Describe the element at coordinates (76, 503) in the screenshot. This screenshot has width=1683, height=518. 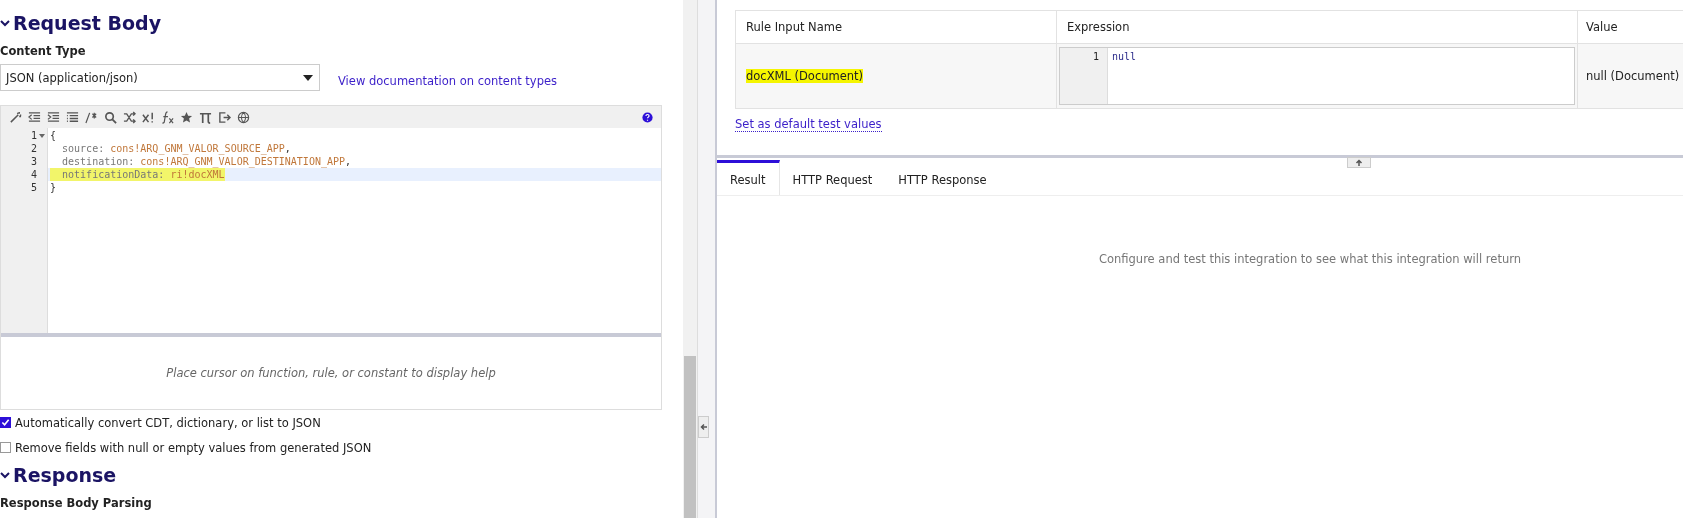
I see `field-label: Response Body Parsing` at that location.